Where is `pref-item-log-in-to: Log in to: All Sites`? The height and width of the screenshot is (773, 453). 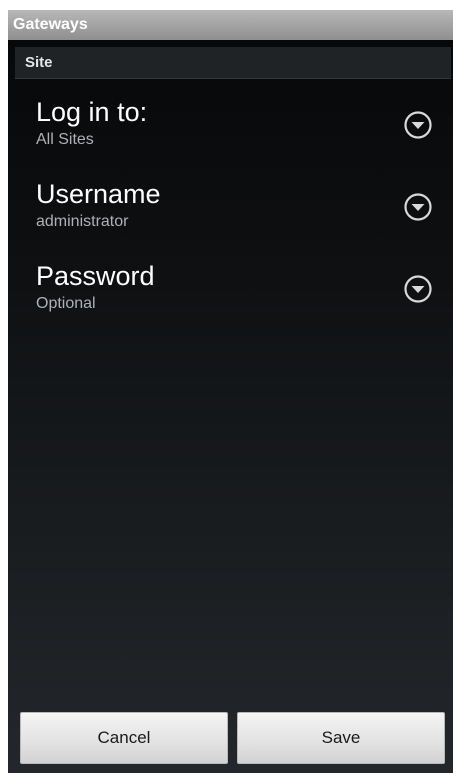 pref-item-log-in-to: Log in to: All Sites is located at coordinates (230, 131).